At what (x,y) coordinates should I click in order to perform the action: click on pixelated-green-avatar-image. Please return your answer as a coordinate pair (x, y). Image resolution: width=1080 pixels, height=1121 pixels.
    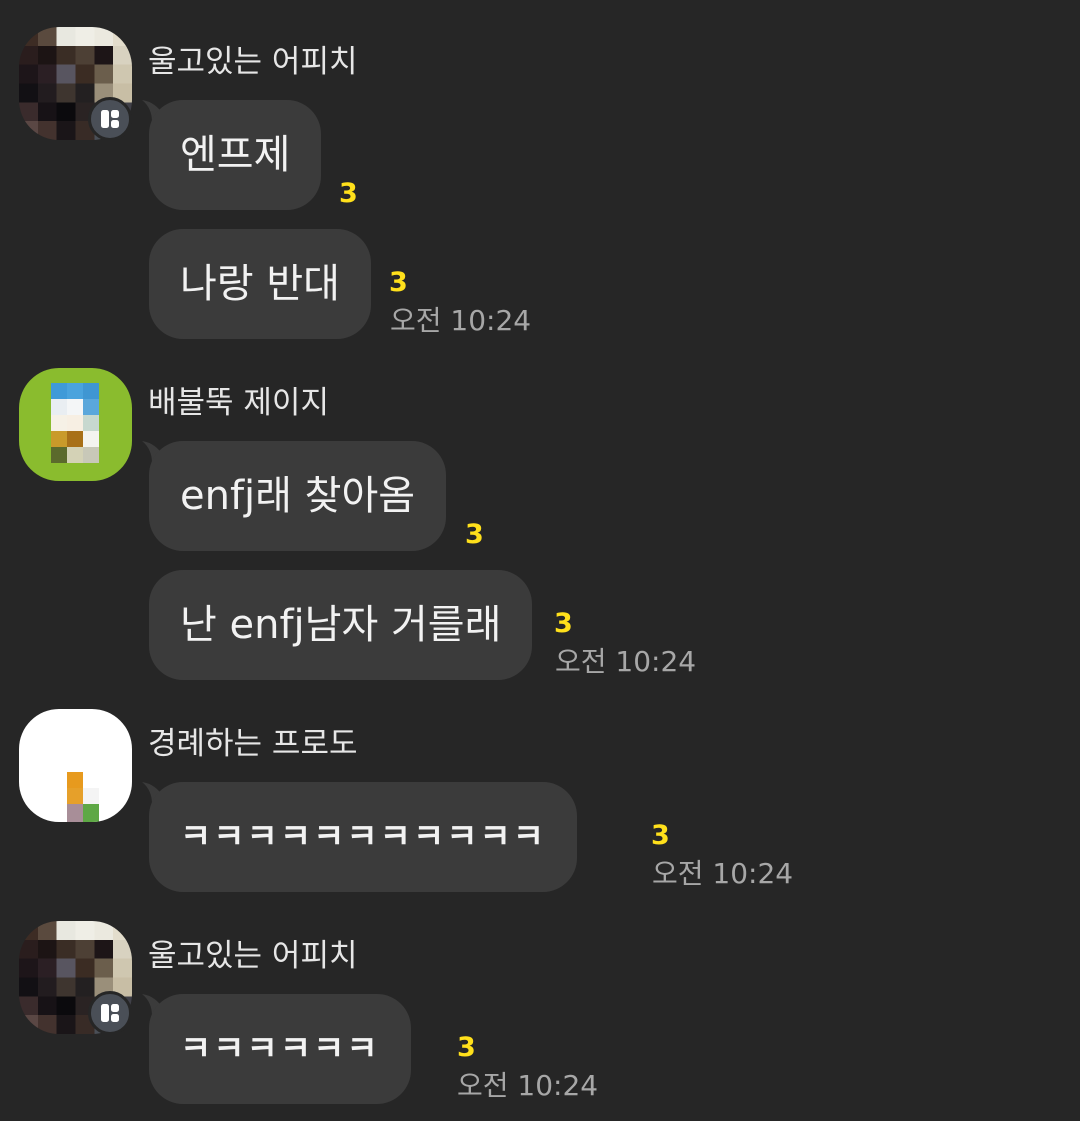
    Looking at the image, I should click on (75, 424).